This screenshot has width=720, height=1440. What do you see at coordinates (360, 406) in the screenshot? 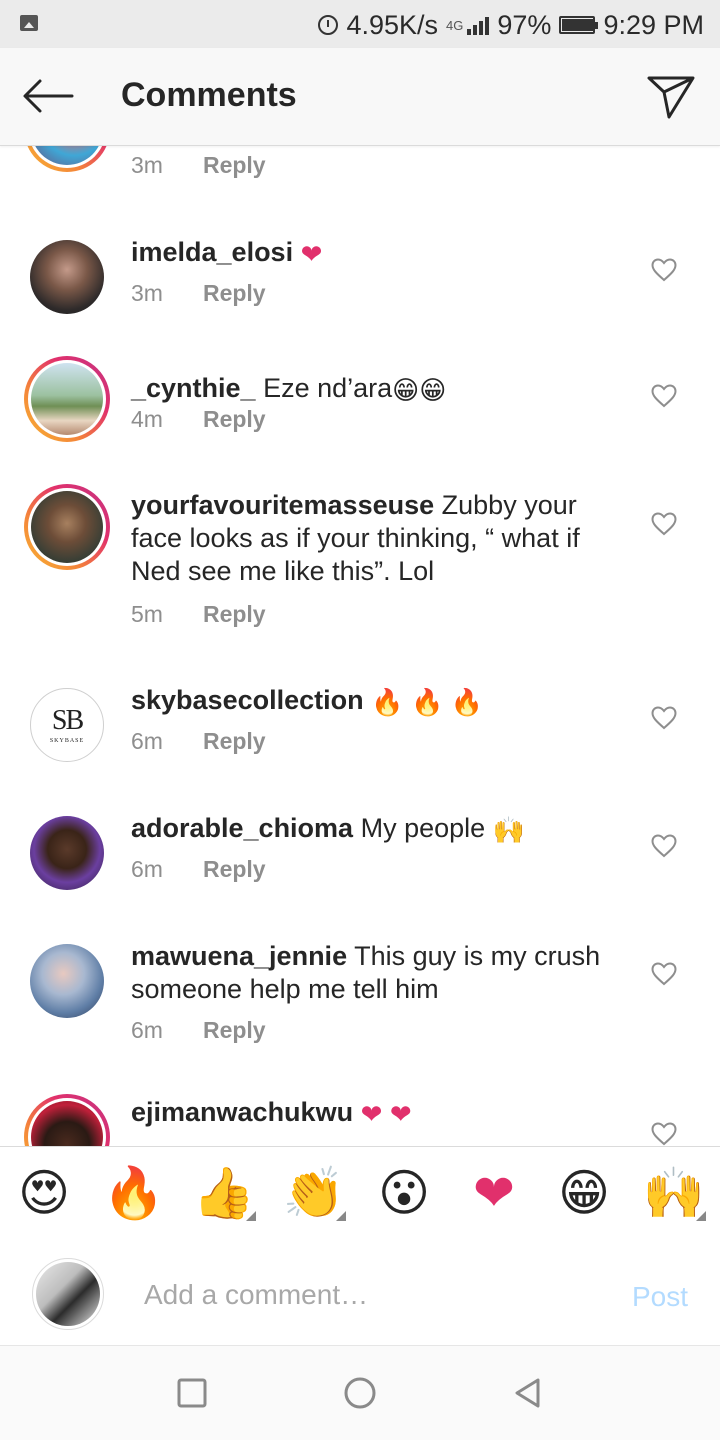
I see `comment-item: _cynthie_ Eze nd’ara😁😁 4m Reply` at bounding box center [360, 406].